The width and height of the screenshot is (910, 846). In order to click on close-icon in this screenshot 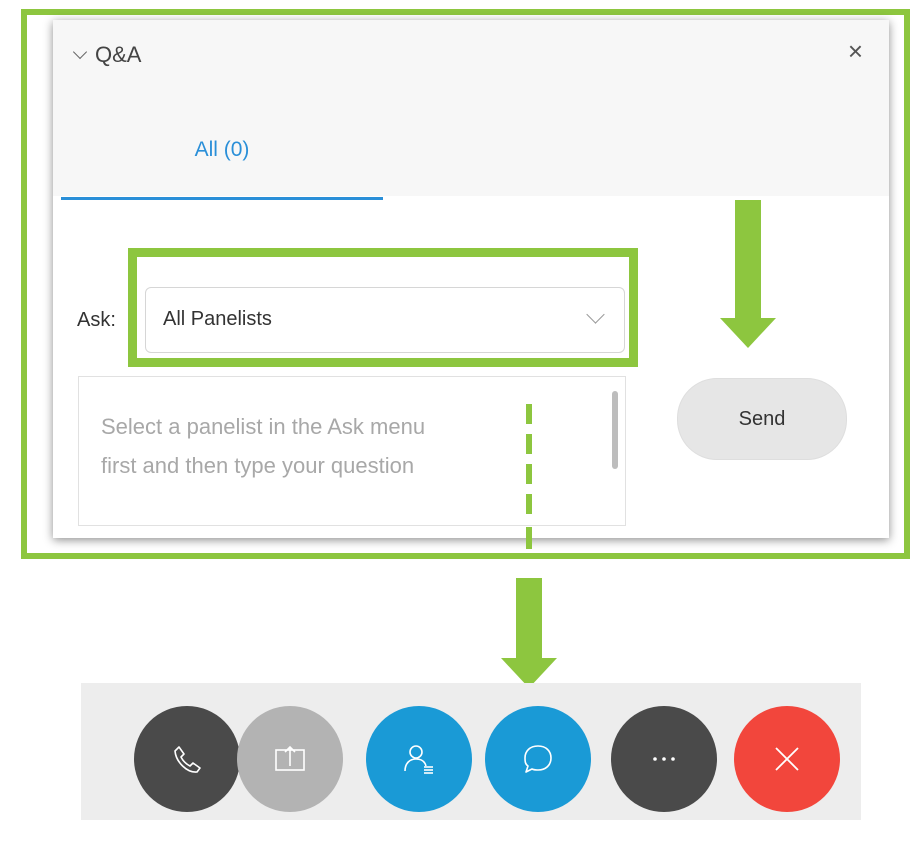, I will do `click(787, 759)`.